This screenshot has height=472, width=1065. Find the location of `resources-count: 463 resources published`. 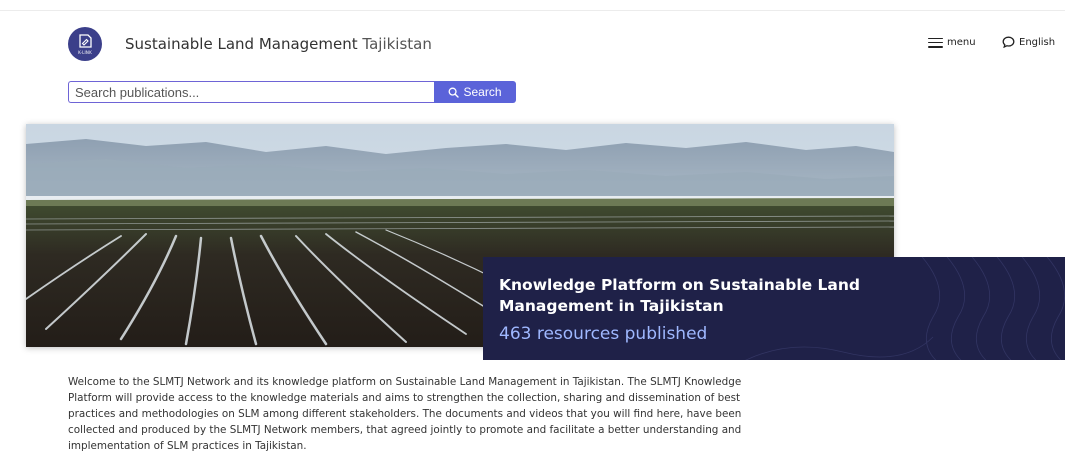

resources-count: 463 resources published is located at coordinates (603, 334).